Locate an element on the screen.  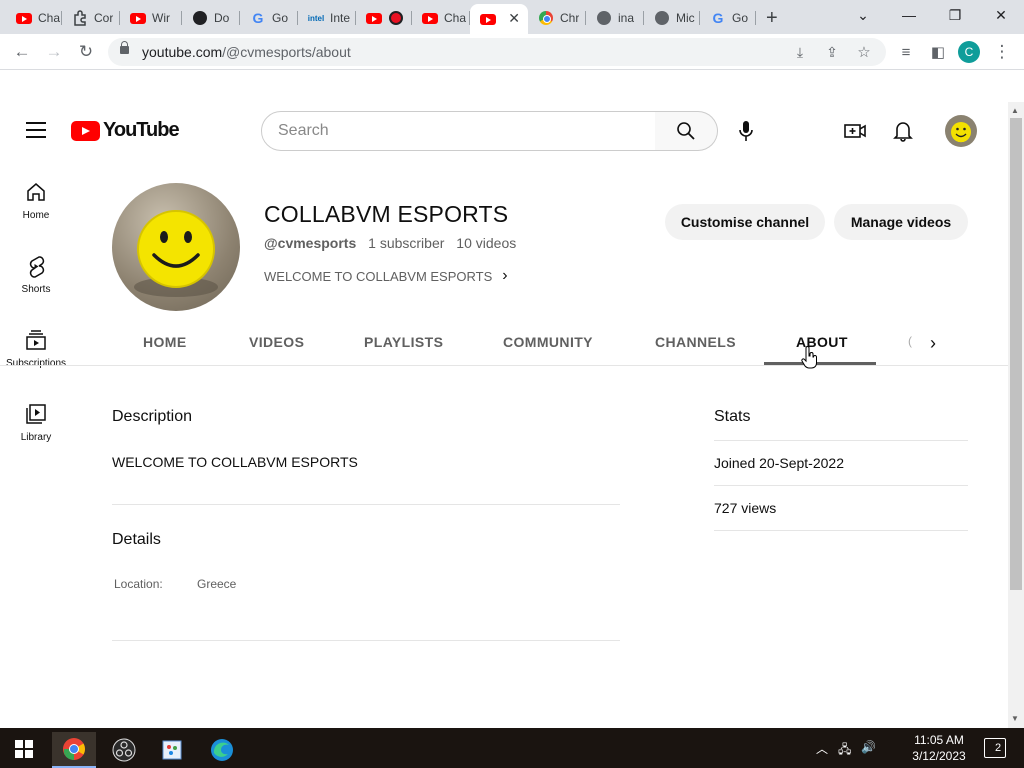
home-icon is located at coordinates (36, 192).